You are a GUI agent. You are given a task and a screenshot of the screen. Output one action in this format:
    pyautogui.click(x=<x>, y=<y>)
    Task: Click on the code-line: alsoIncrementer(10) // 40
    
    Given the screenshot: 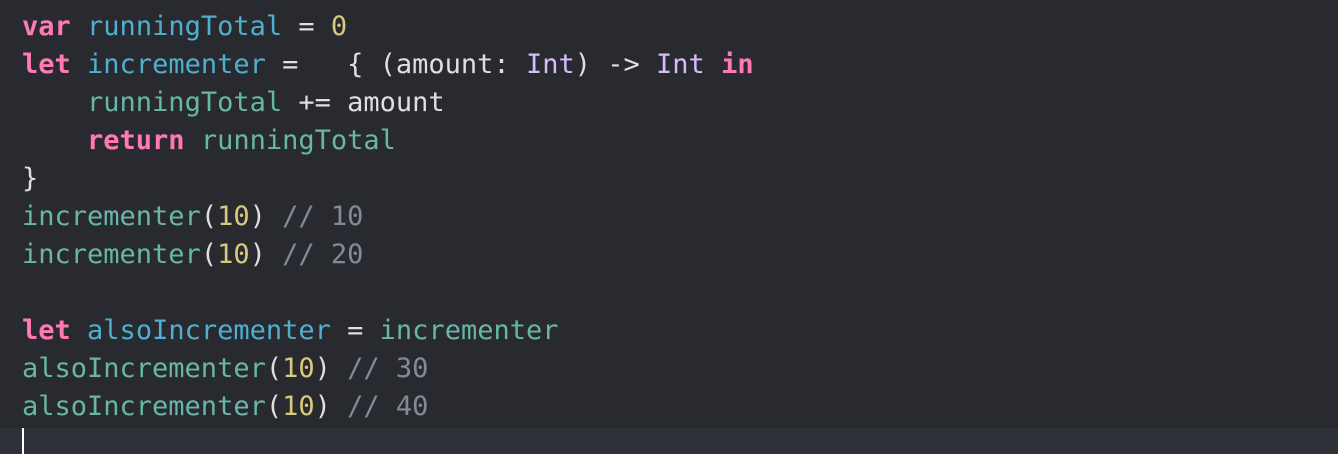 What is the action you would take?
    pyautogui.click(x=680, y=407)
    